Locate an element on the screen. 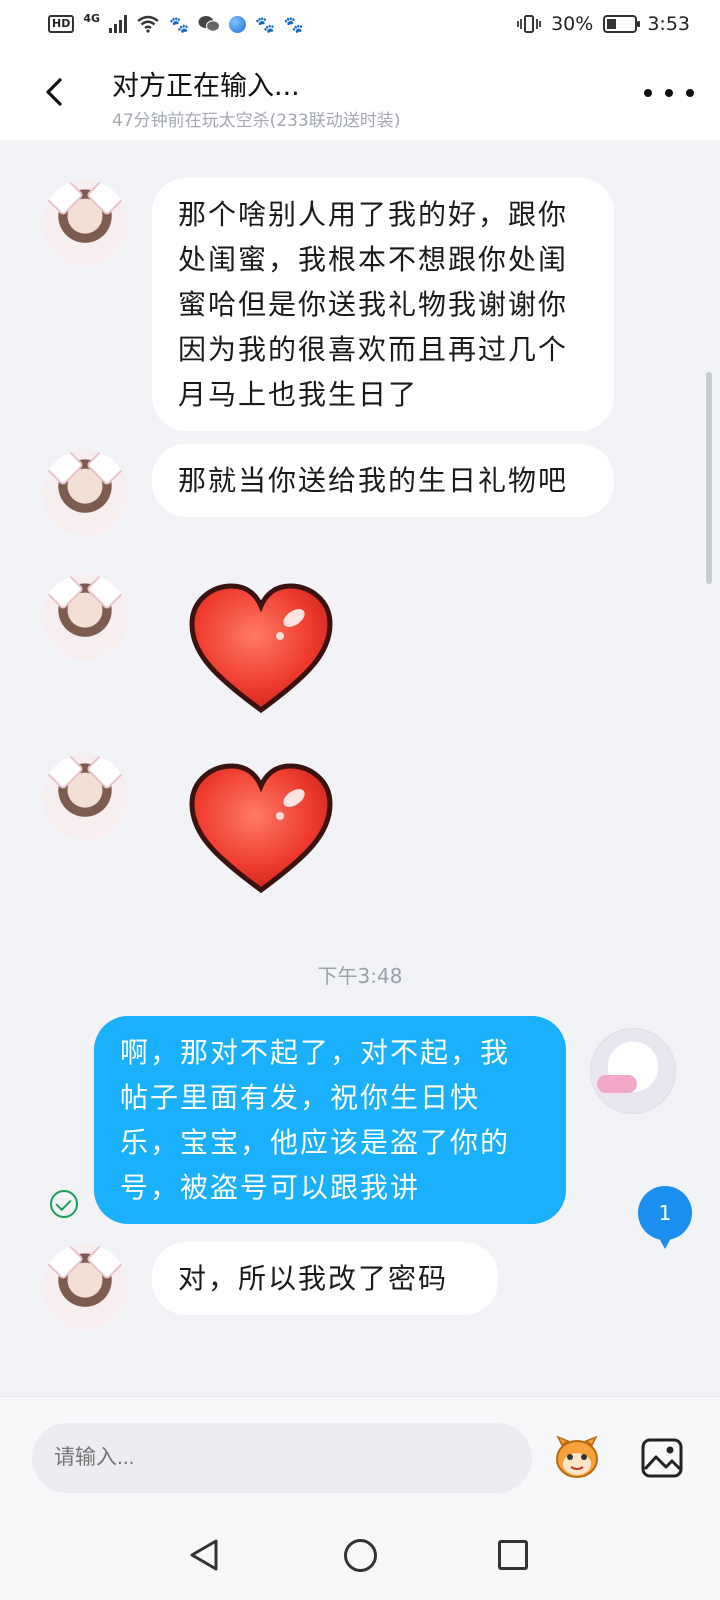  message-line: 对，所以我改了密码 is located at coordinates (313, 1278).